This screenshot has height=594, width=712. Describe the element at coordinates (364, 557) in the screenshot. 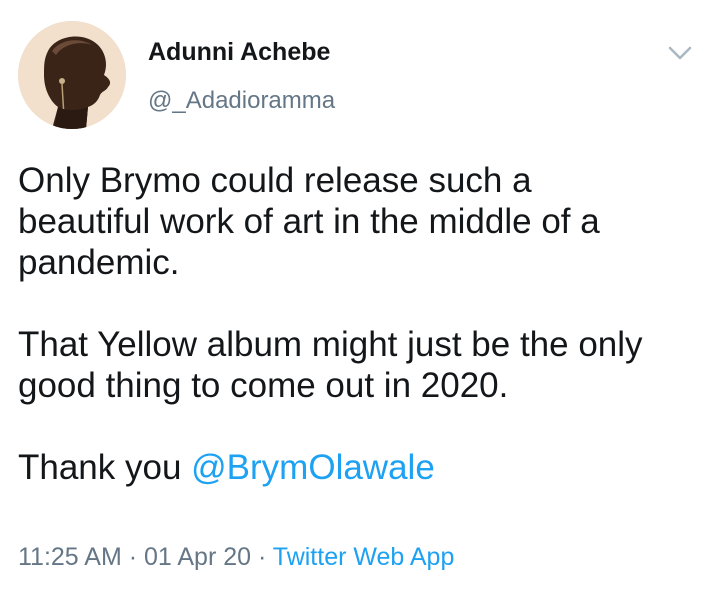

I see `source-link: Twitter Web App` at that location.